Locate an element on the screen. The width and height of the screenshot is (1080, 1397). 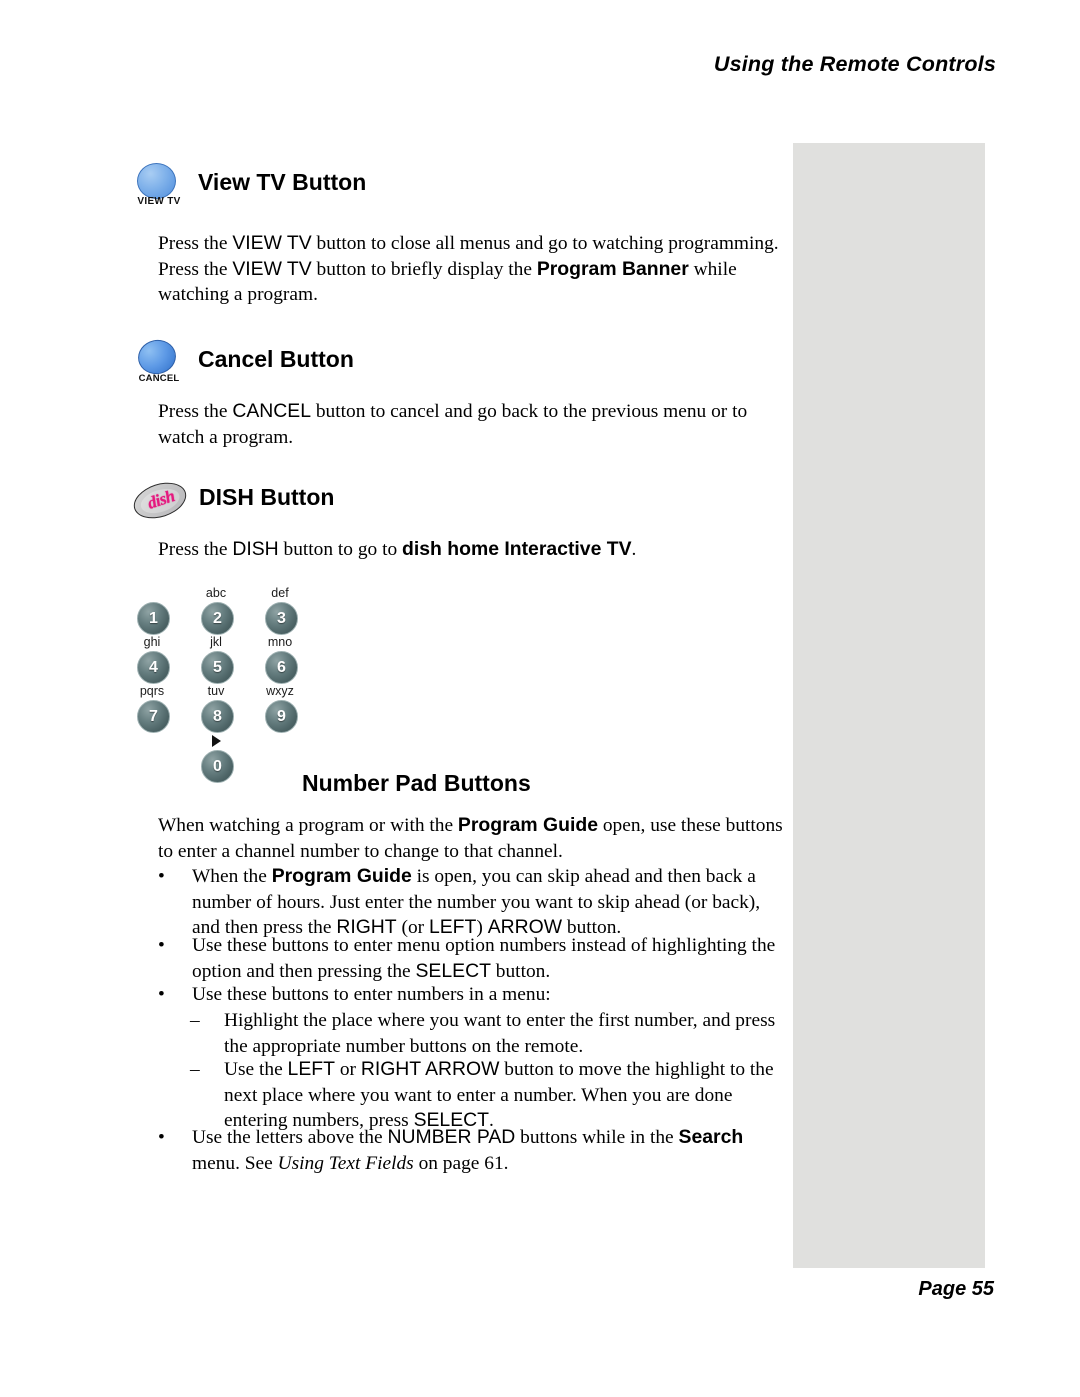
dish-icon: dish is located at coordinates (160, 501).